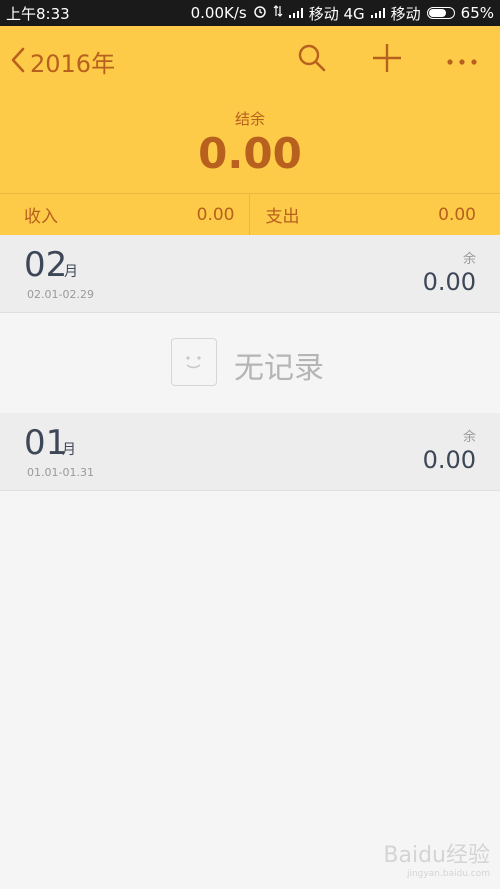  I want to click on balance-label: 结余, so click(249, 119).